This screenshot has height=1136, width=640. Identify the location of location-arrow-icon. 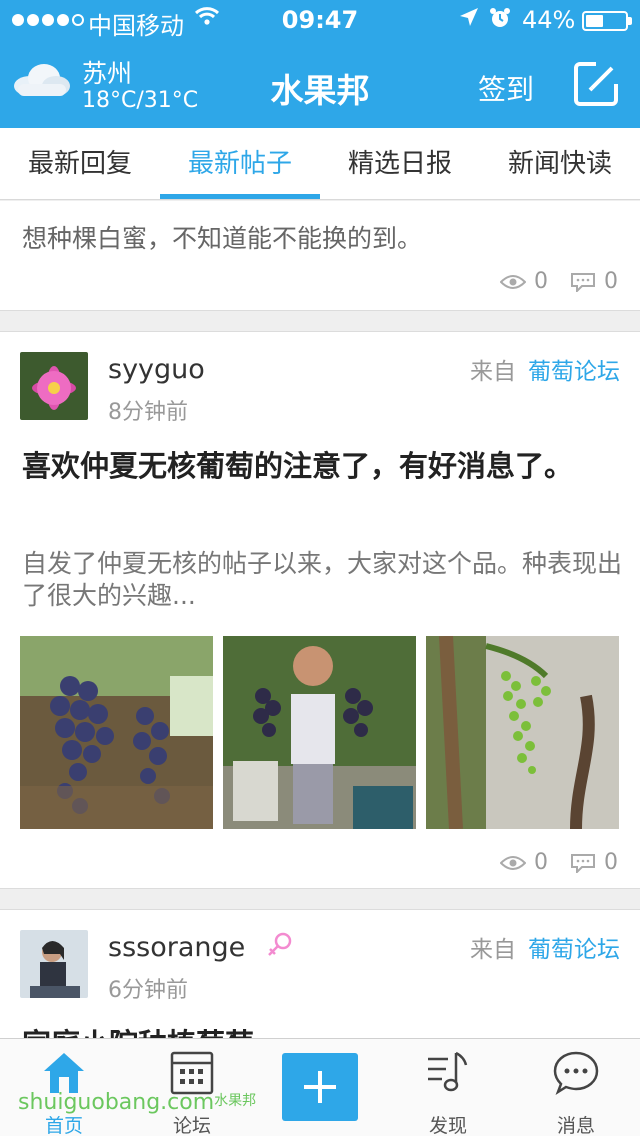
(469, 21).